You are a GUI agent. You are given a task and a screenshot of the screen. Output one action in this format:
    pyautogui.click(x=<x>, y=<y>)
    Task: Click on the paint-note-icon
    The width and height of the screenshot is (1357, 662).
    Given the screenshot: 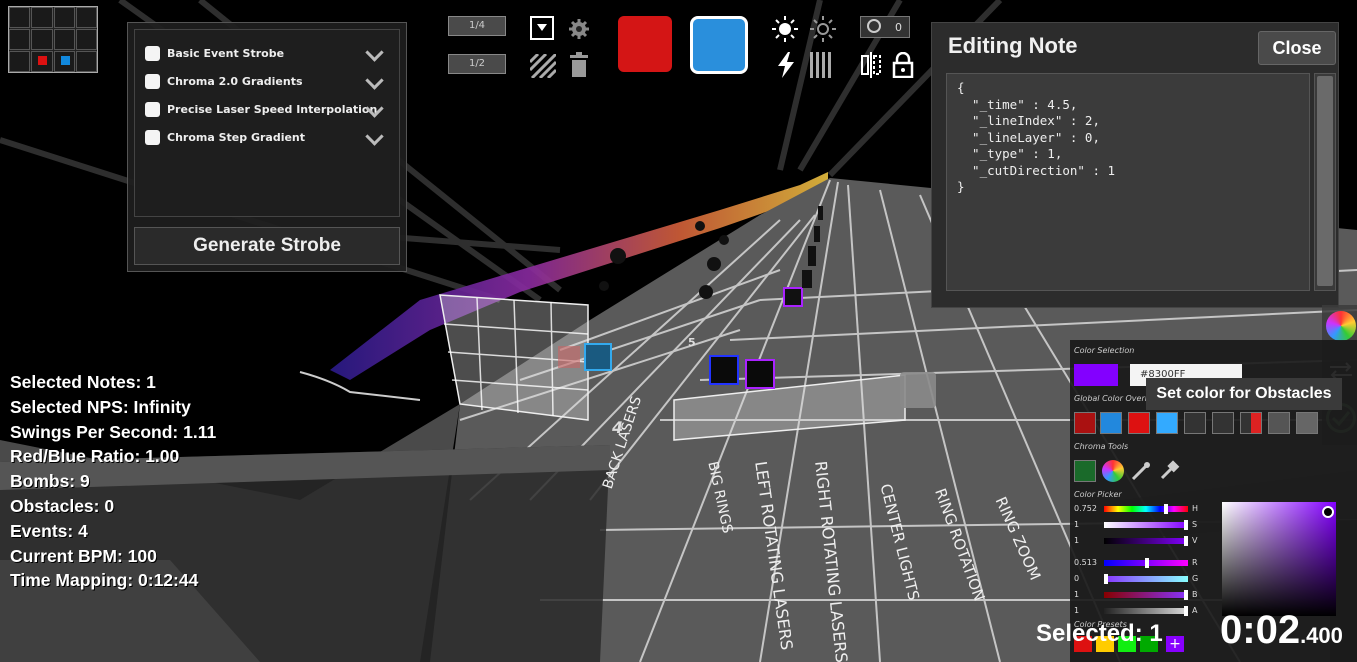 What is the action you would take?
    pyautogui.click(x=1085, y=471)
    